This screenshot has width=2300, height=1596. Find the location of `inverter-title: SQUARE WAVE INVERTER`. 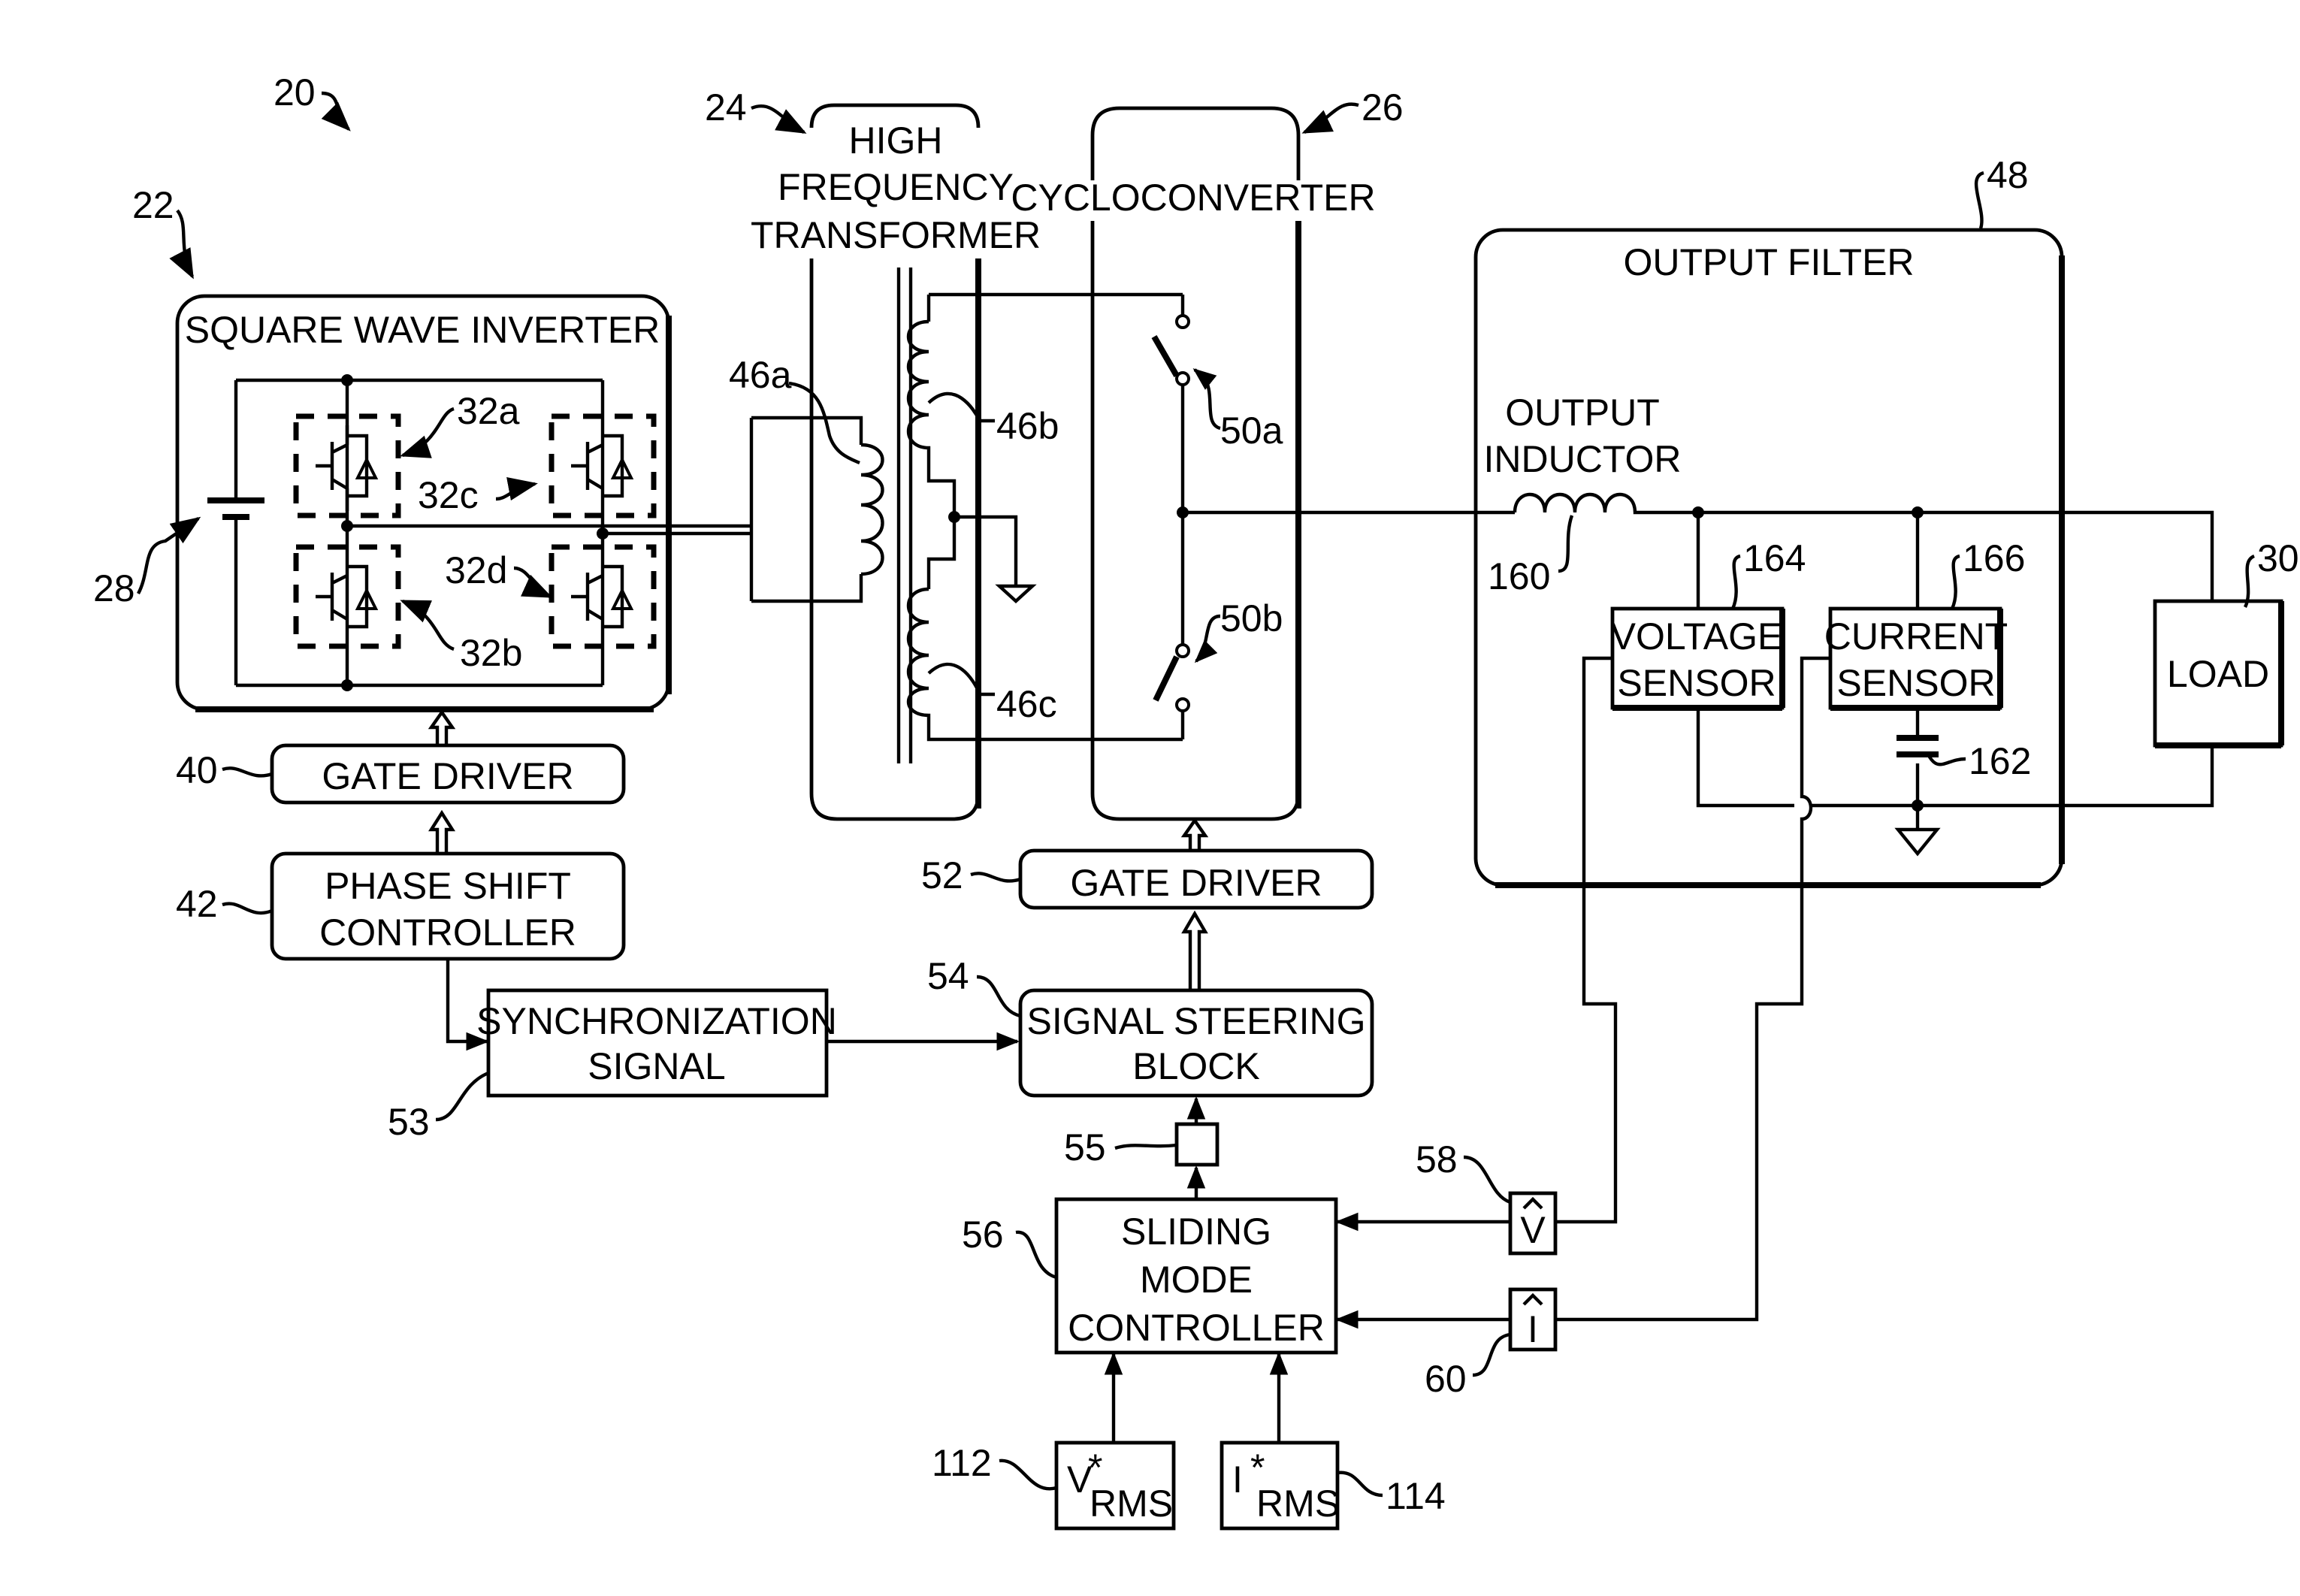

inverter-title: SQUARE WAVE INVERTER is located at coordinates (423, 330).